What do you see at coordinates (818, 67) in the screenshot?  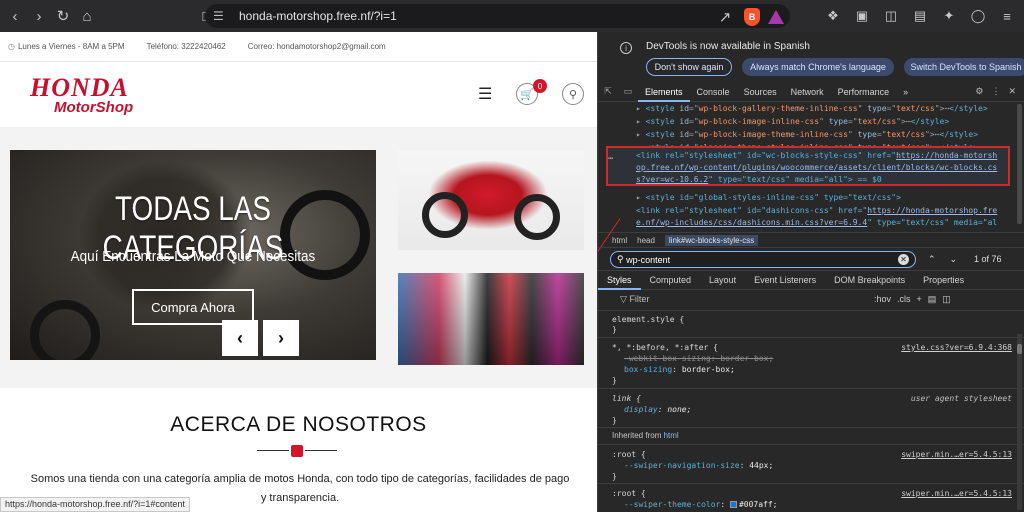 I see `match-language-button: Always match Chrome's language` at bounding box center [818, 67].